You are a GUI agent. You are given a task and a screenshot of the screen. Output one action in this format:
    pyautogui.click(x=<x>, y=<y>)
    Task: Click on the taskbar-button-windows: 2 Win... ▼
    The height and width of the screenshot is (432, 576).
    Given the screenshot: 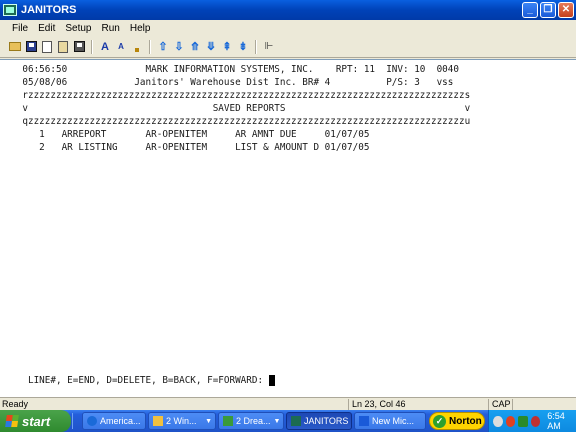 What is the action you would take?
    pyautogui.click(x=182, y=421)
    